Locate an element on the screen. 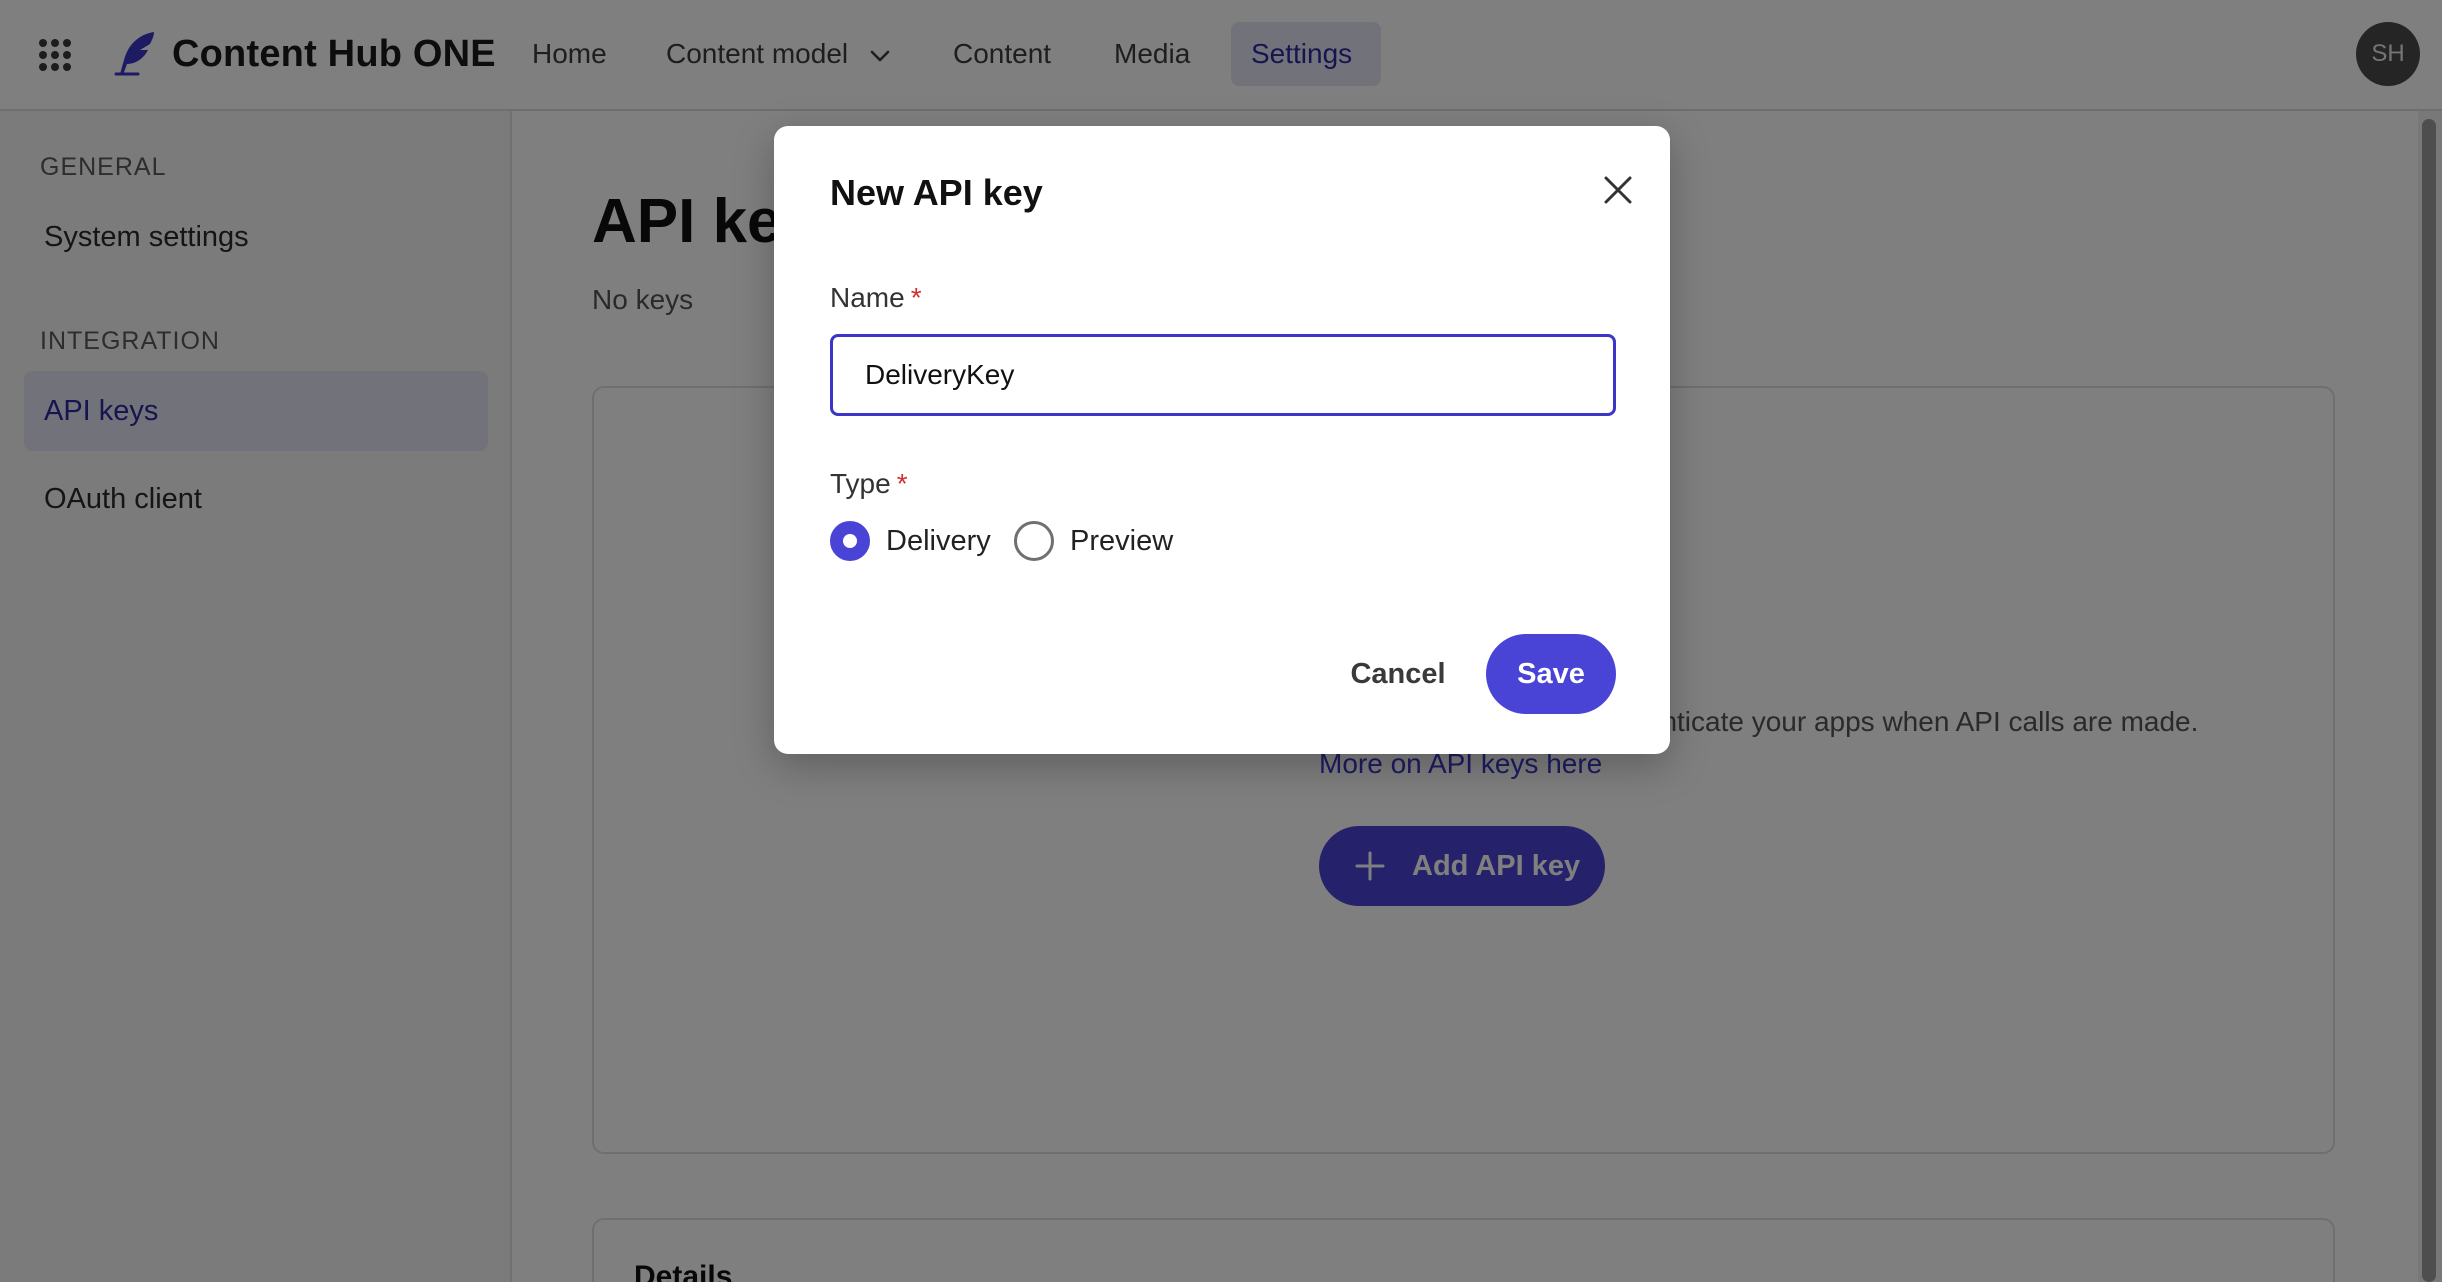 This screenshot has height=1282, width=2442. type-field-label: Type * is located at coordinates (869, 484).